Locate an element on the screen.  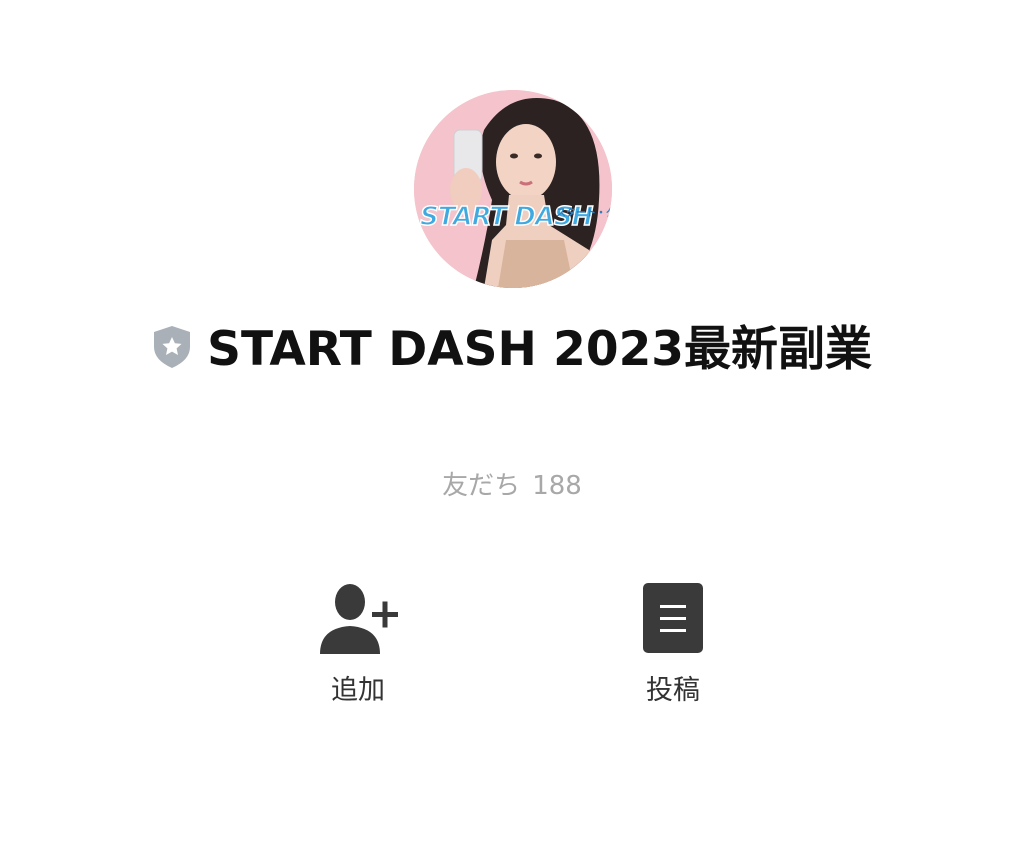
friends-label: 友だち is located at coordinates (481, 486).